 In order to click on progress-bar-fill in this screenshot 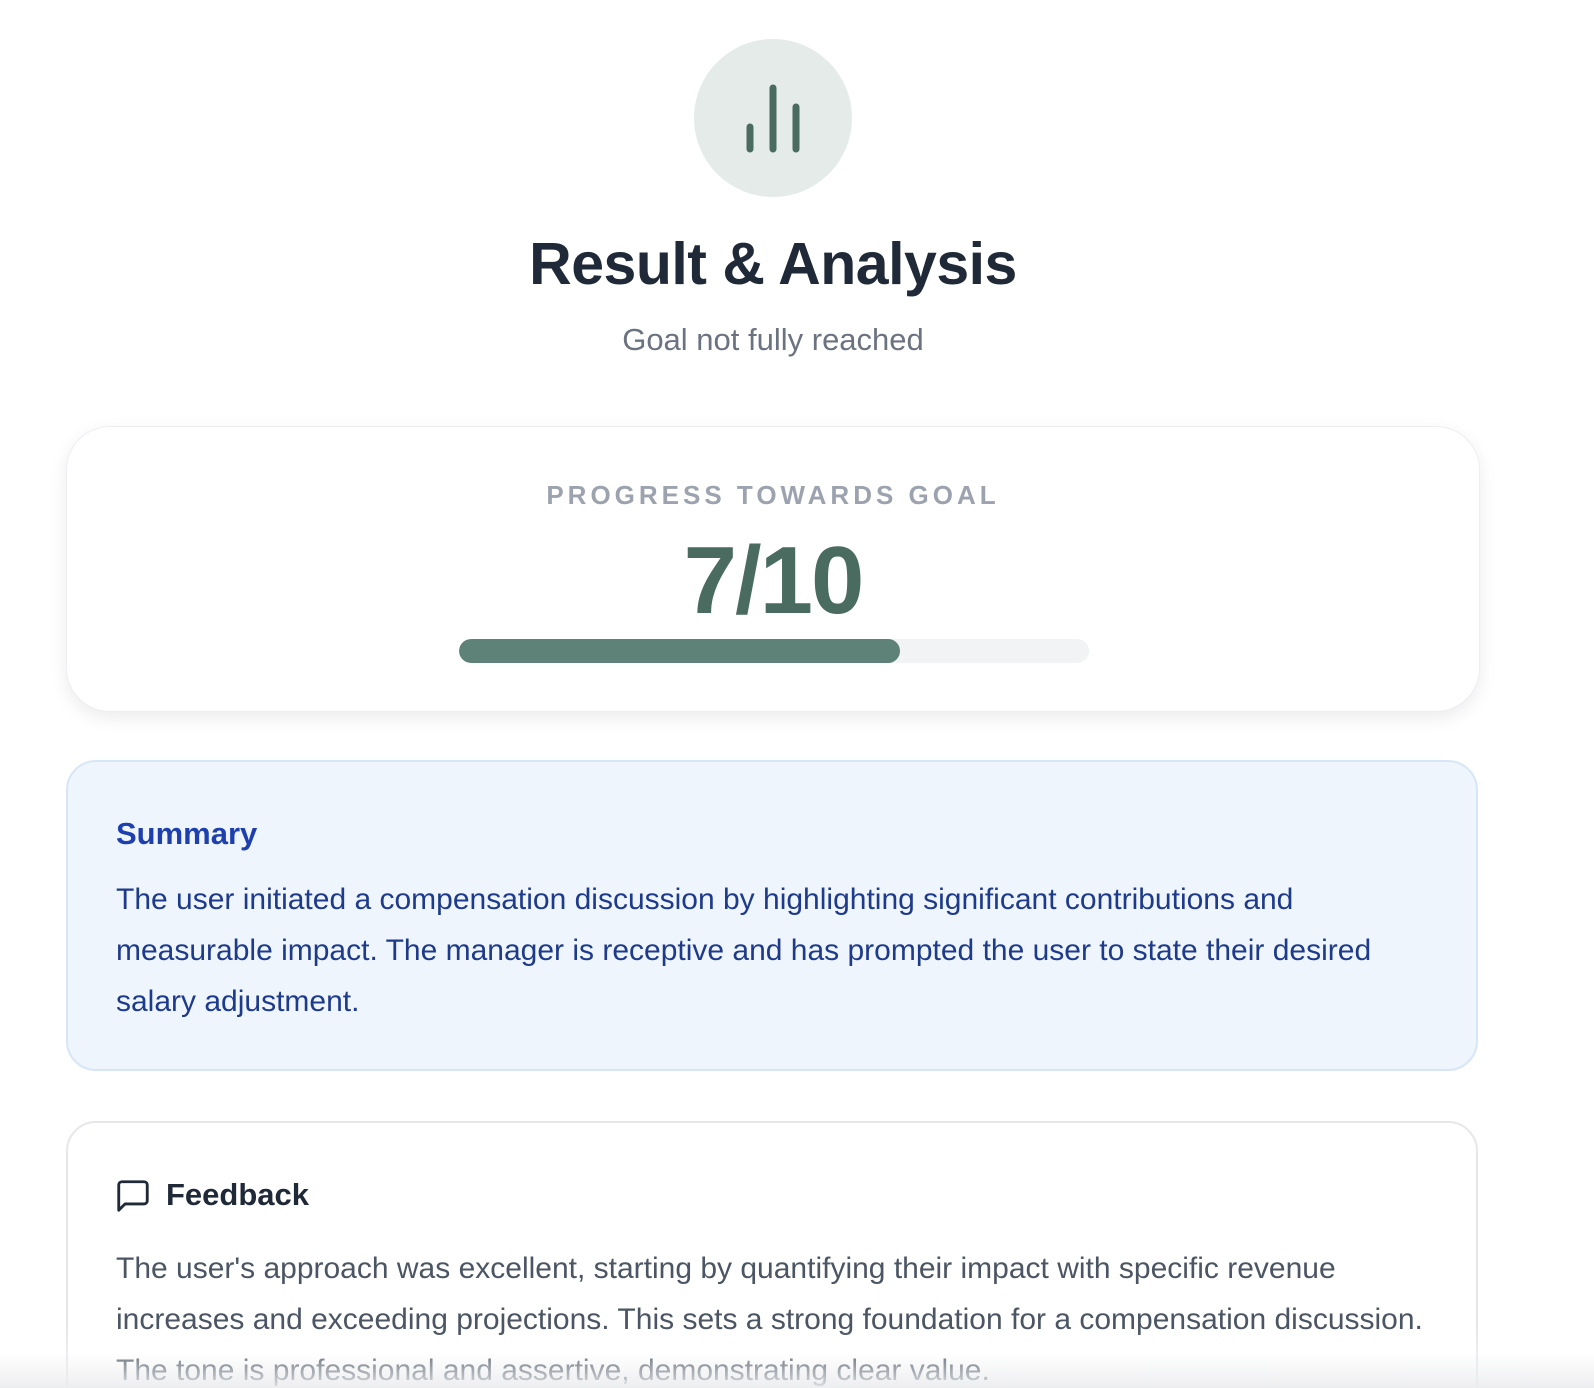, I will do `click(679, 651)`.